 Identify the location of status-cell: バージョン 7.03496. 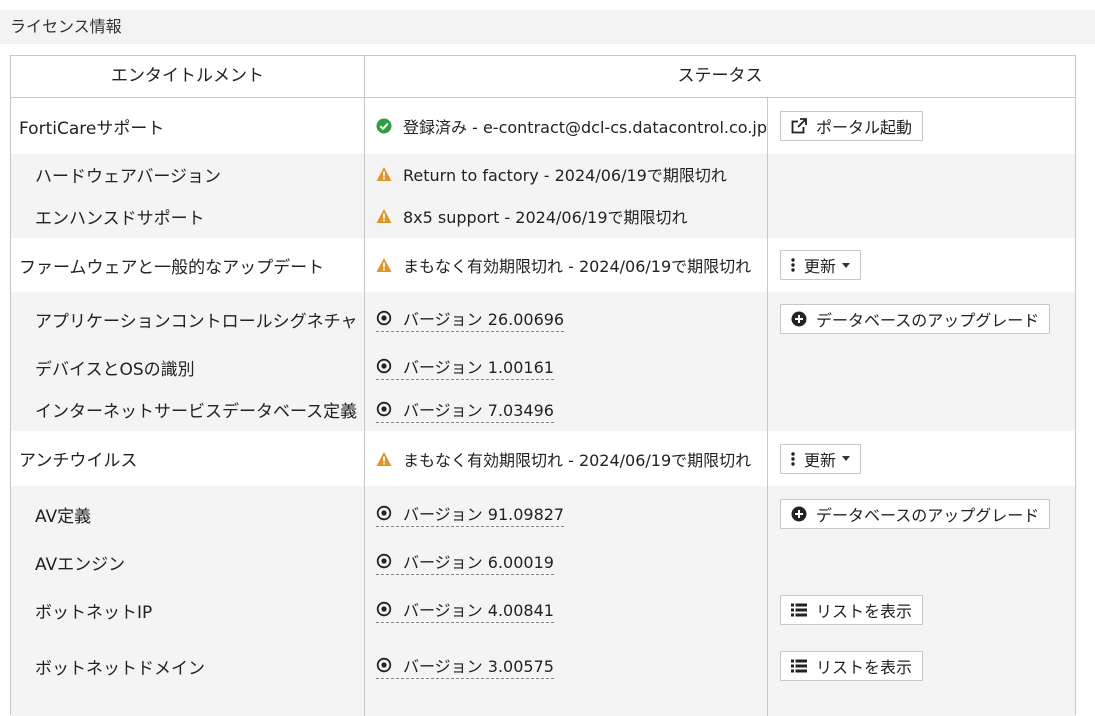
(566, 409).